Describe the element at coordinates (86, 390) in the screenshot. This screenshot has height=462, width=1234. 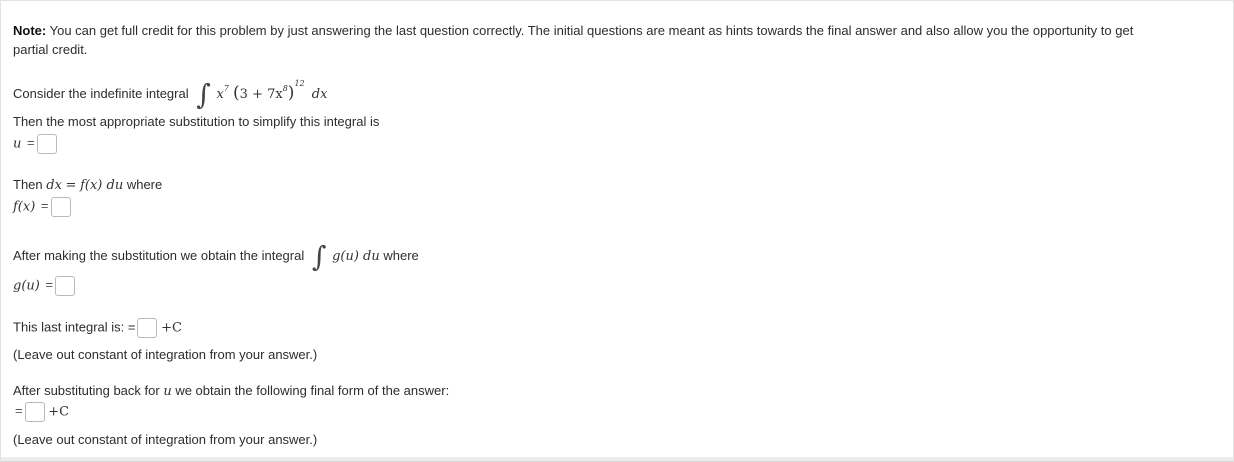
I see `substitute-back-before: After substituting back for` at that location.